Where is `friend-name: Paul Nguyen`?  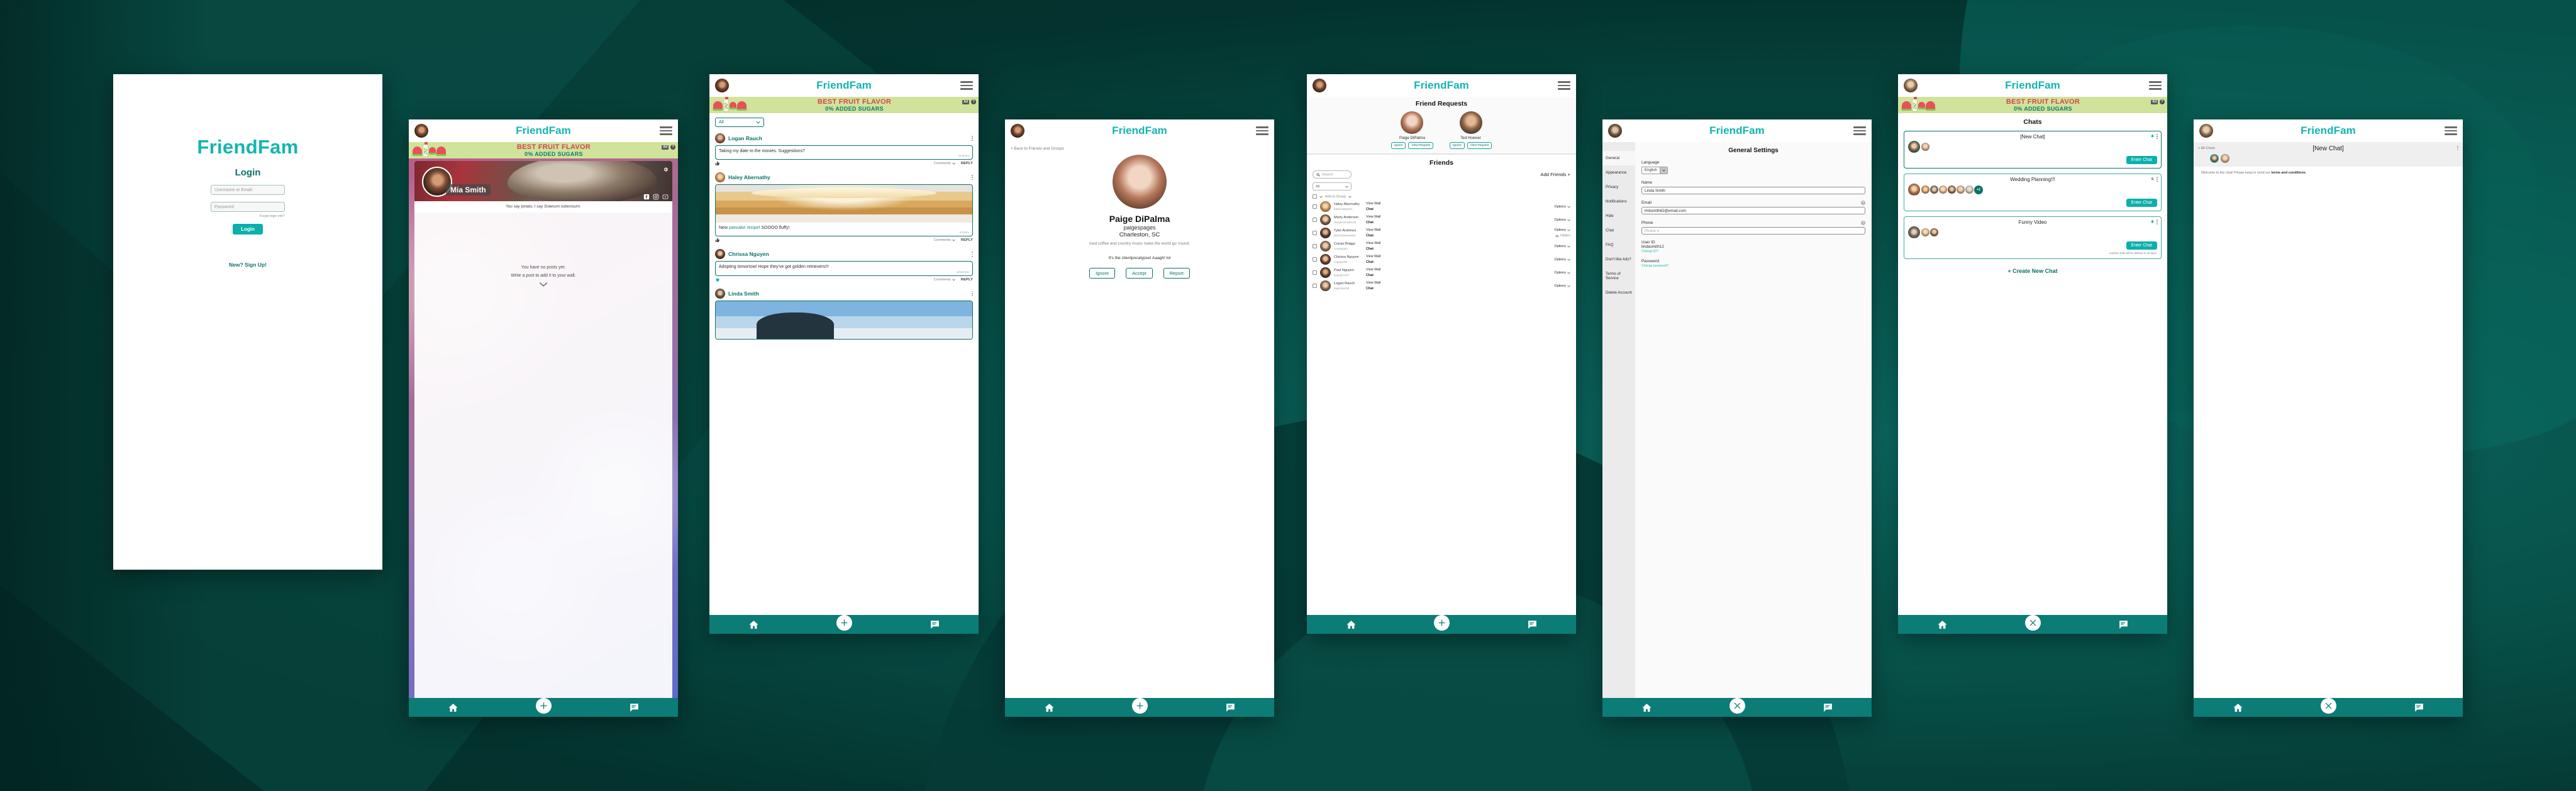 friend-name: Paul Nguyen is located at coordinates (1348, 270).